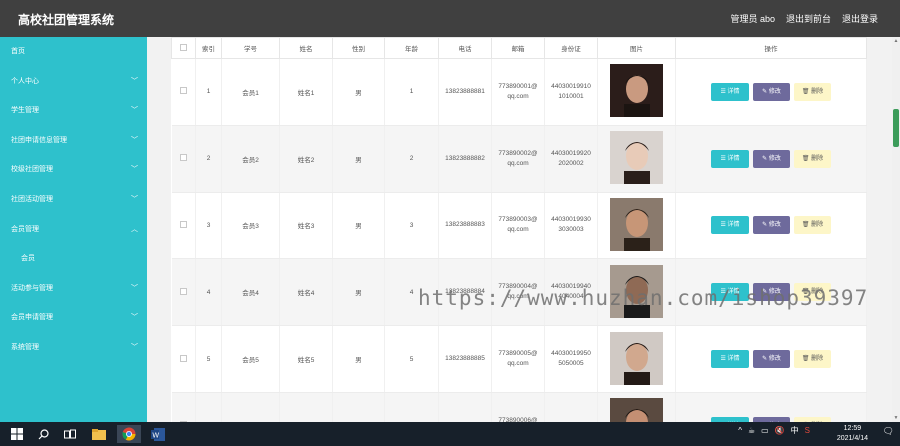 Image resolution: width=900 pixels, height=446 pixels. I want to click on sidebar-item-8: 活动参与管理 ﹀, so click(73, 289).